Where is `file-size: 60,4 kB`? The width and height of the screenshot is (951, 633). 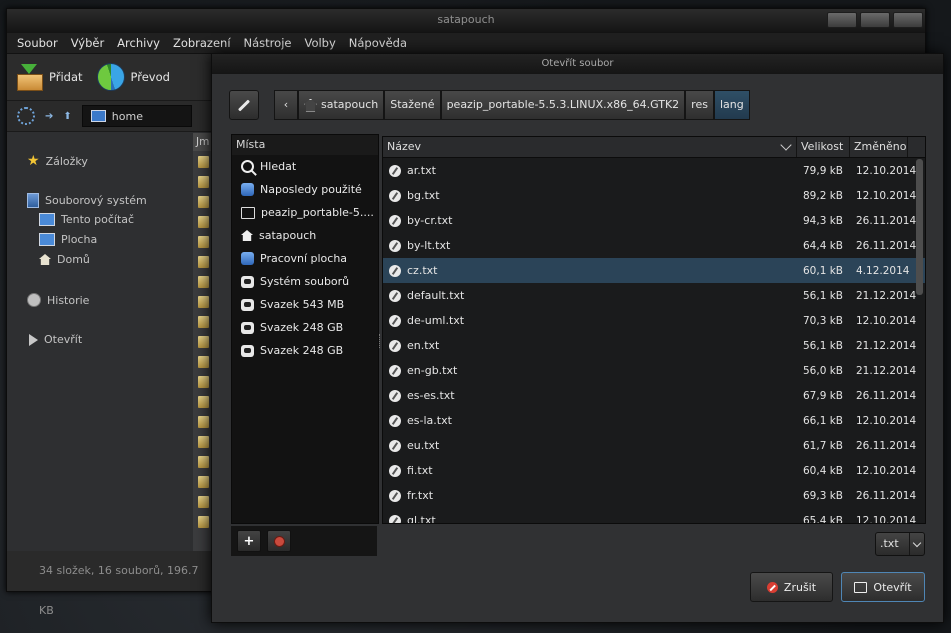 file-size: 60,4 kB is located at coordinates (823, 470).